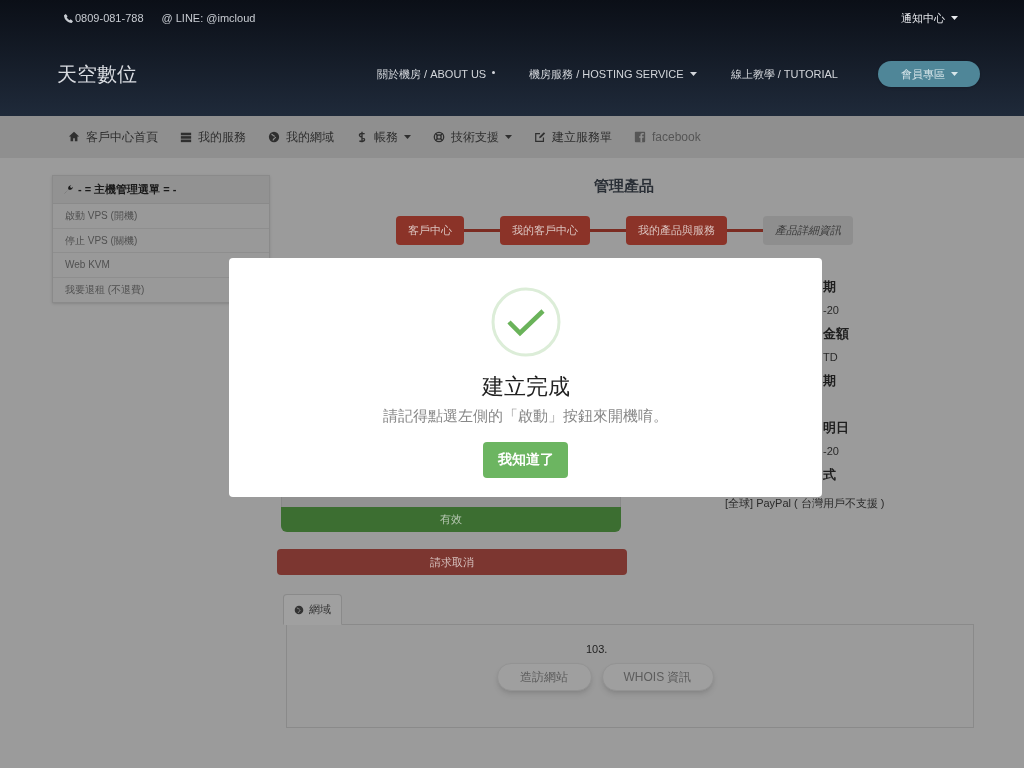  Describe the element at coordinates (676, 230) in the screenshot. I see `breadcrumb-step: 我的產品與服務` at that location.